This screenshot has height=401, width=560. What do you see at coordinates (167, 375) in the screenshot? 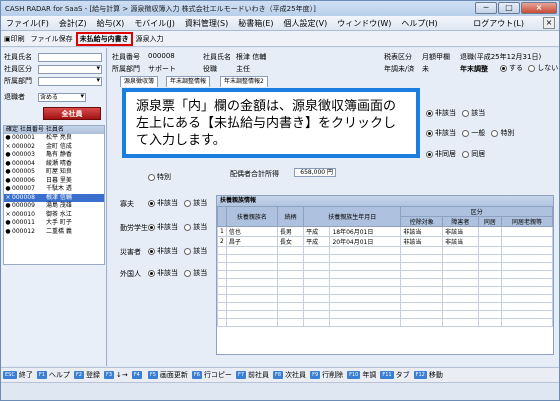
I see `fkey-f5: F5 画面更新` at bounding box center [167, 375].